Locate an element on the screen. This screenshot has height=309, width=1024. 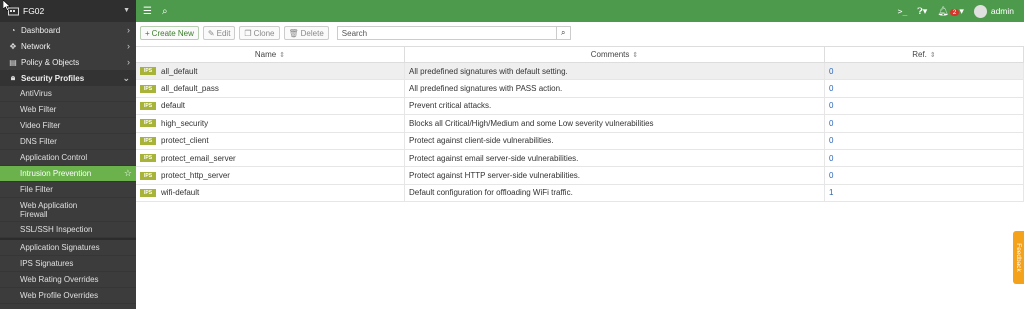
clone-icon: ❐ is located at coordinates (248, 33).